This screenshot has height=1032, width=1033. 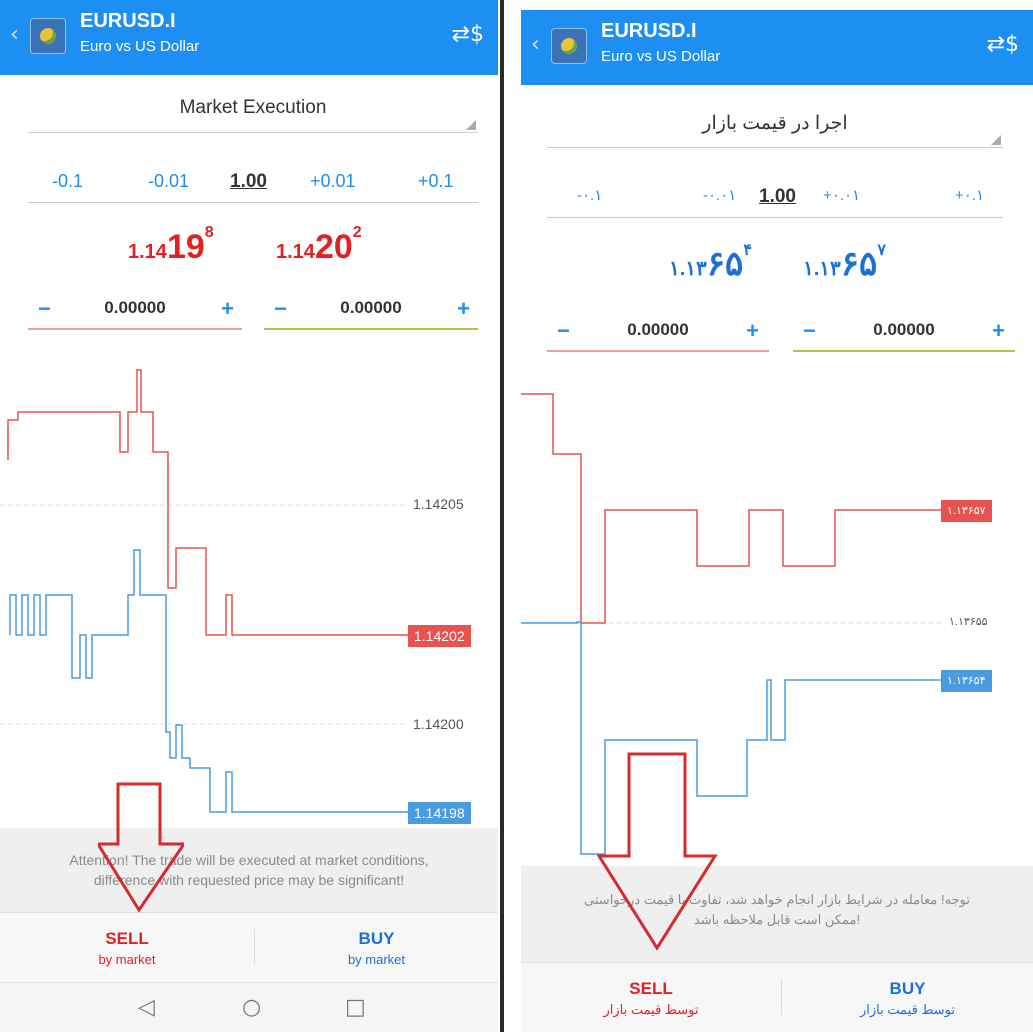 I want to click on volume-plus-0-01-button: +۰.۰۱, so click(x=841, y=195).